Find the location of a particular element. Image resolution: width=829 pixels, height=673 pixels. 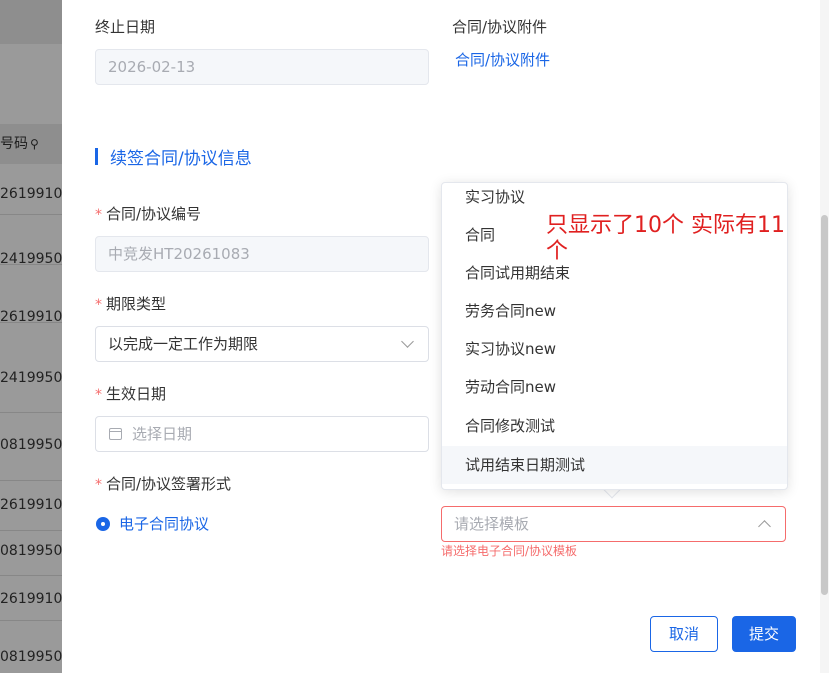

contract-no-value: 中竞发HT20261083 is located at coordinates (179, 254).